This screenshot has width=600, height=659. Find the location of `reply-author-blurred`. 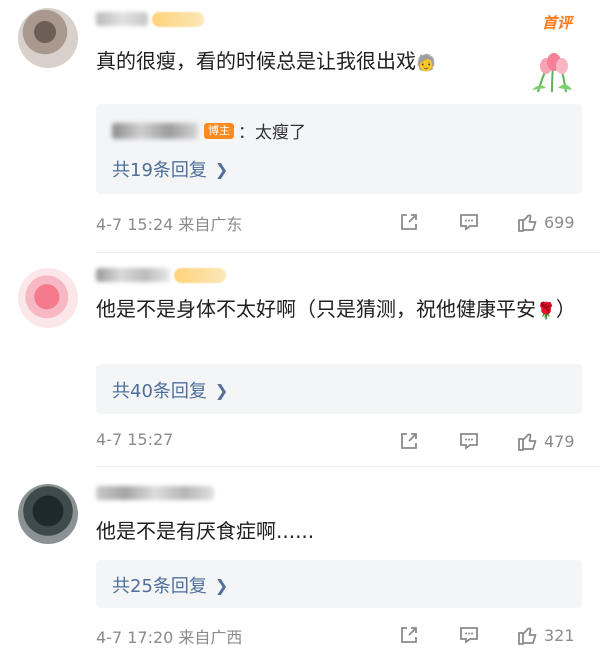

reply-author-blurred is located at coordinates (155, 130).